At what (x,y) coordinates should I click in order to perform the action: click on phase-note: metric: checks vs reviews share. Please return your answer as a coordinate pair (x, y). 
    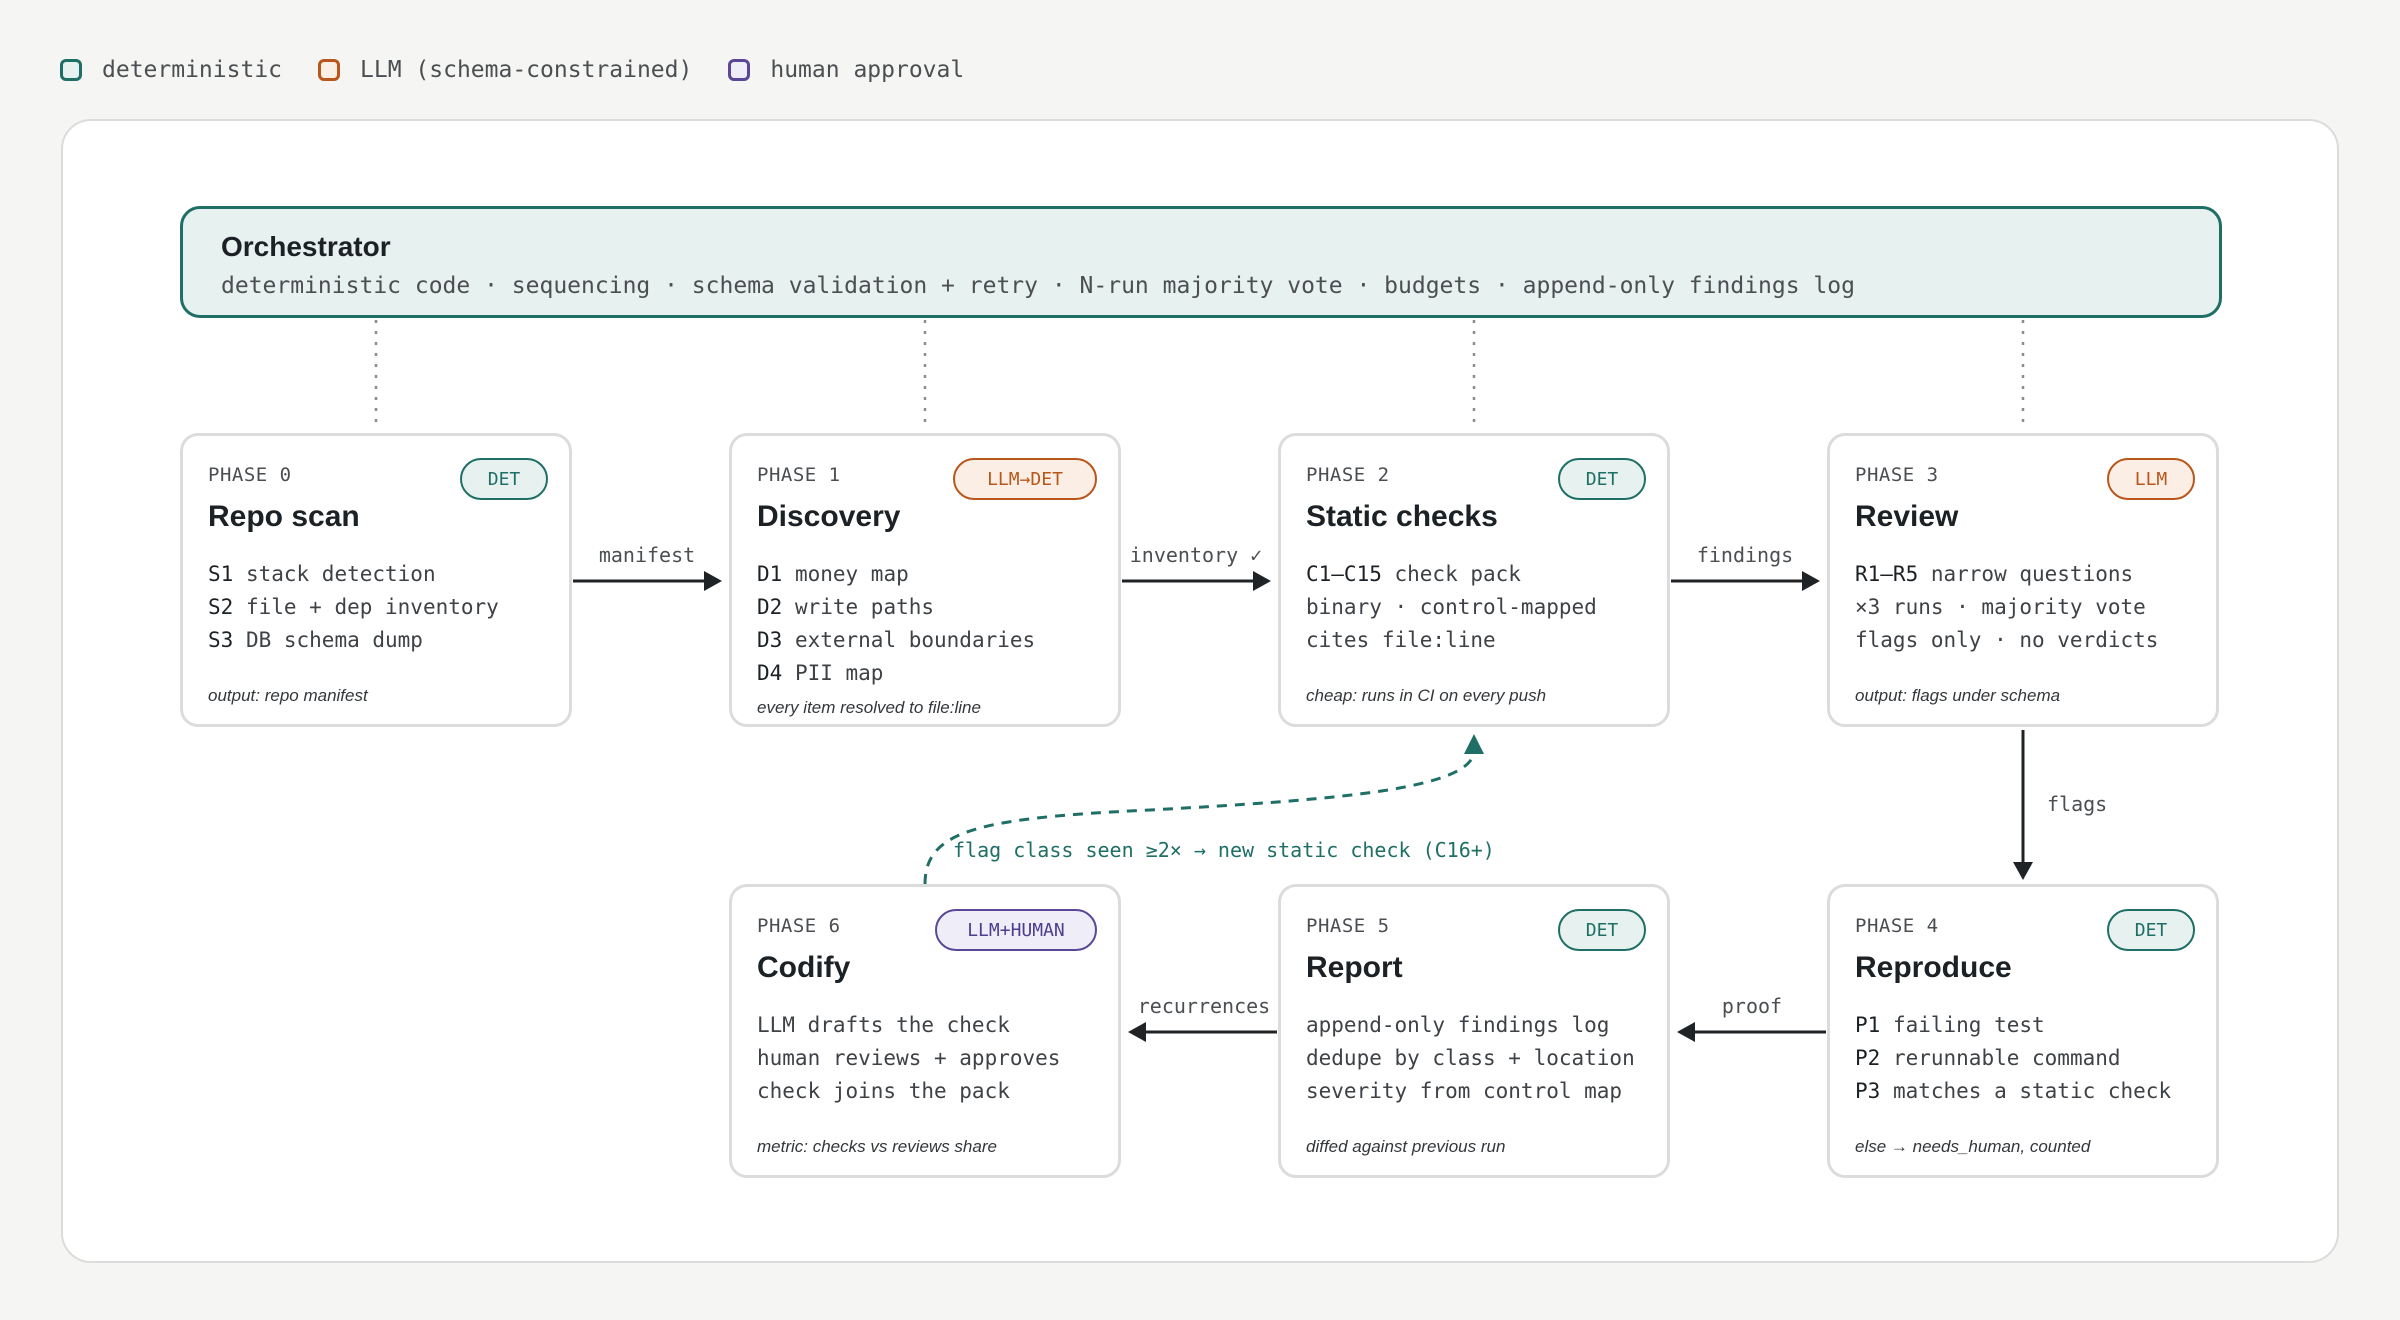
    Looking at the image, I should click on (877, 1146).